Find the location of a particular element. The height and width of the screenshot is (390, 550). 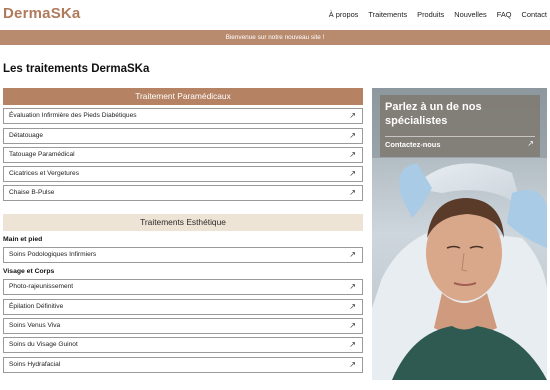

nav-link-contact: Contact is located at coordinates (534, 14).